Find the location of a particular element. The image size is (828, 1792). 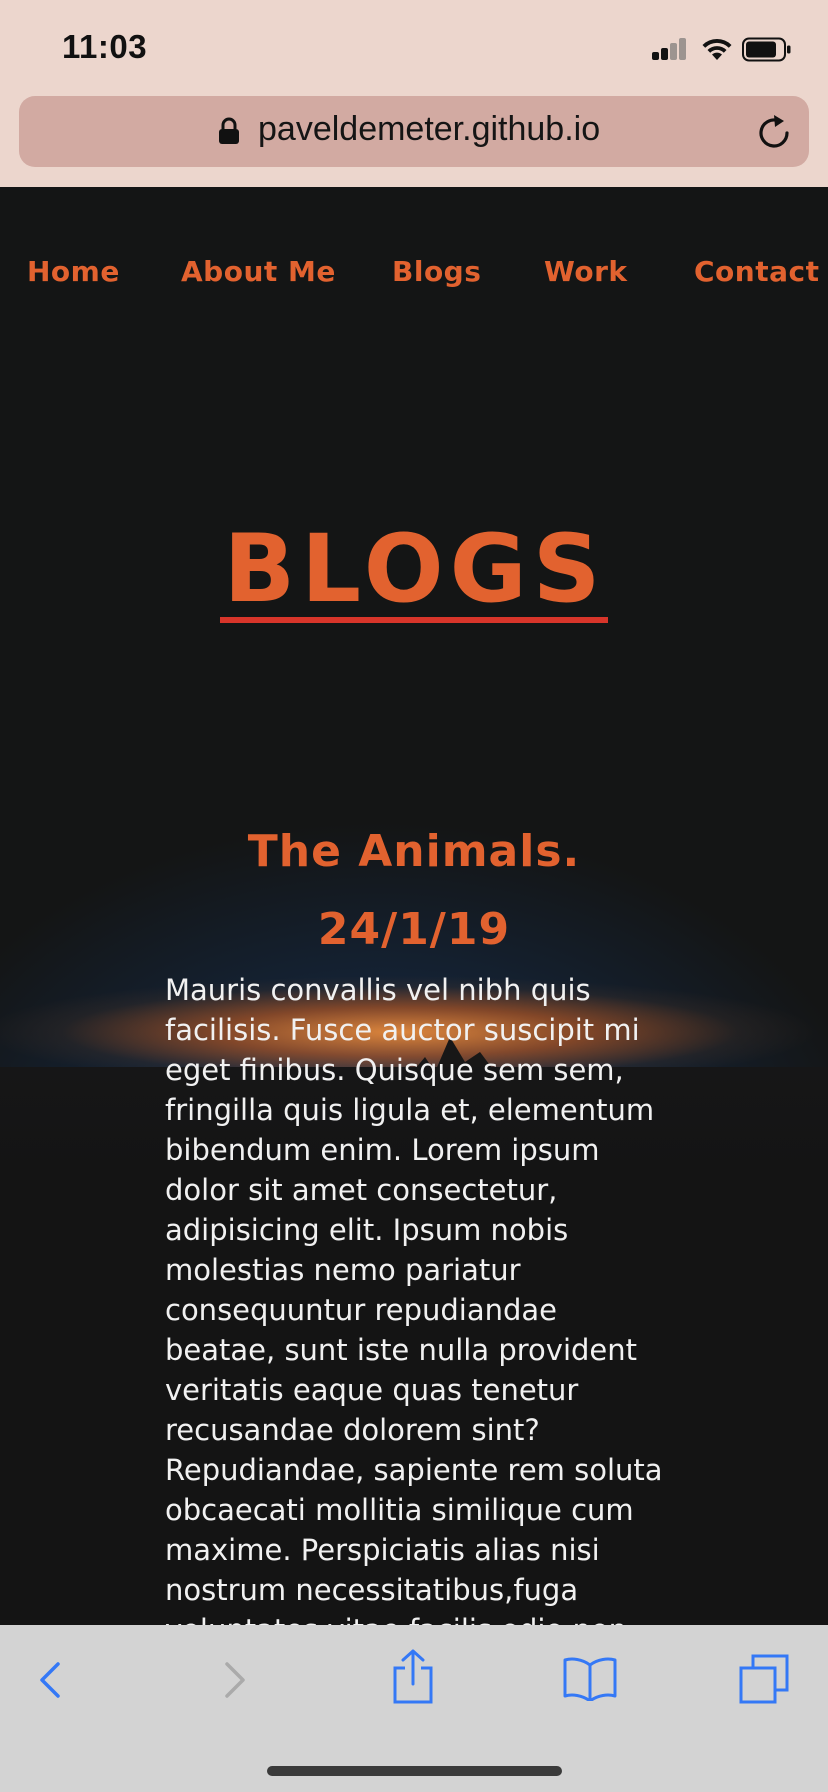

nav-work: Work is located at coordinates (586, 271).